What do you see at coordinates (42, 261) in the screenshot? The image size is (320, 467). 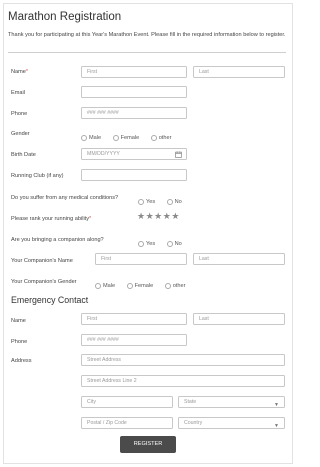 I see `companion-name-label: Your Companion's Name` at bounding box center [42, 261].